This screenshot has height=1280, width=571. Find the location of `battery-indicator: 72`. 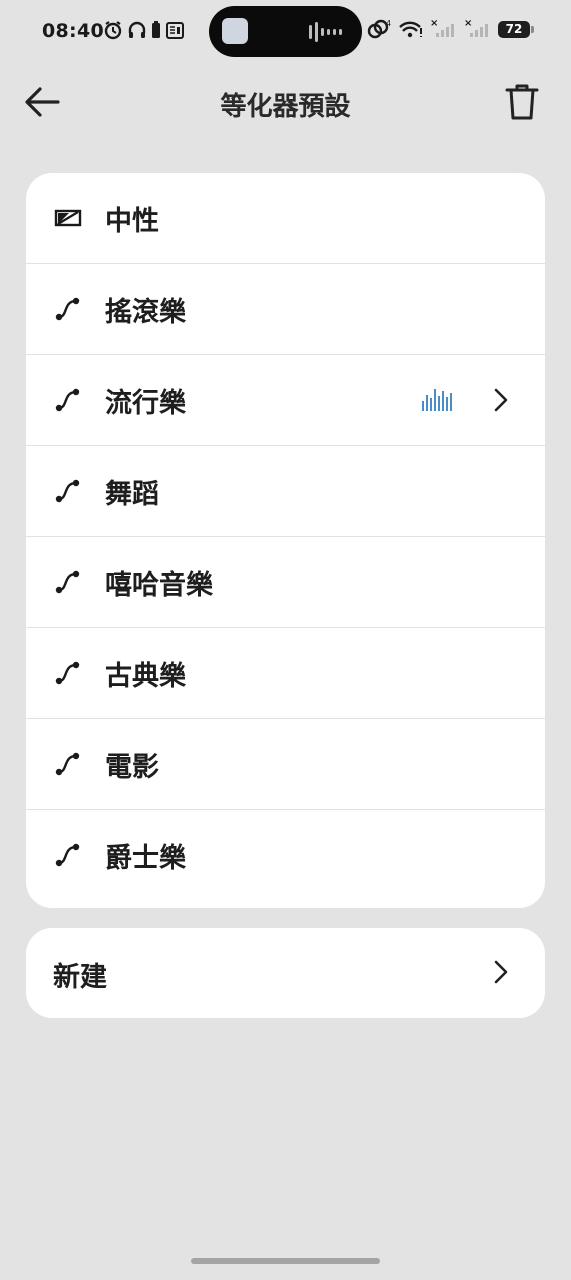

battery-indicator: 72 is located at coordinates (516, 29).